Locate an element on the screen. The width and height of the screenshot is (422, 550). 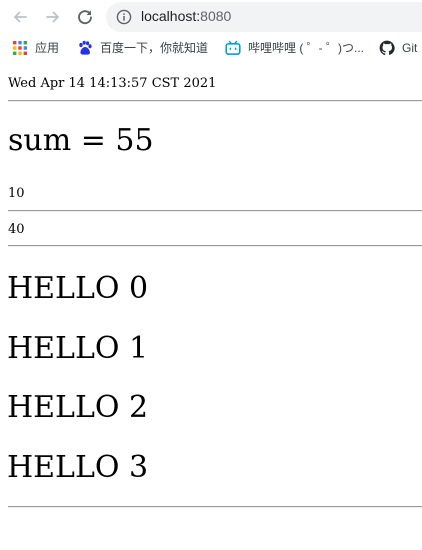
forward-button is located at coordinates (53, 17).